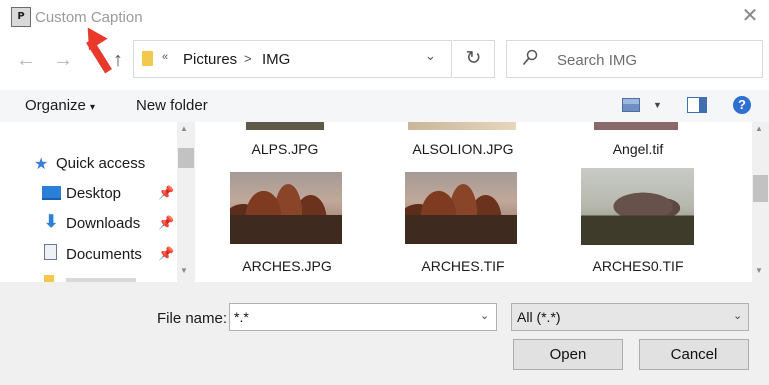  I want to click on cancel-button: Cancel, so click(694, 354).